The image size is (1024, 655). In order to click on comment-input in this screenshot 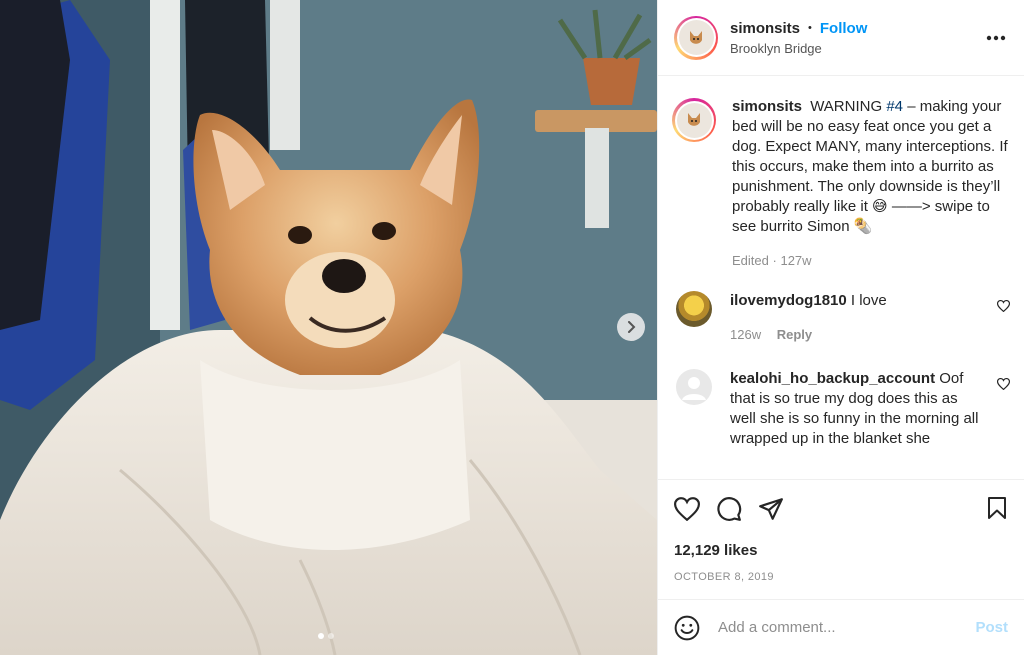, I will do `click(833, 627)`.